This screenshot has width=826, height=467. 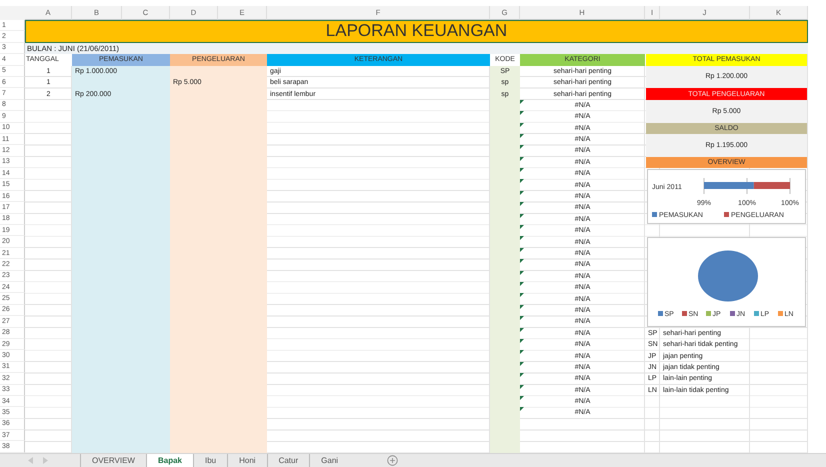 What do you see at coordinates (247, 460) in the screenshot?
I see `sheet-tab: Honi` at bounding box center [247, 460].